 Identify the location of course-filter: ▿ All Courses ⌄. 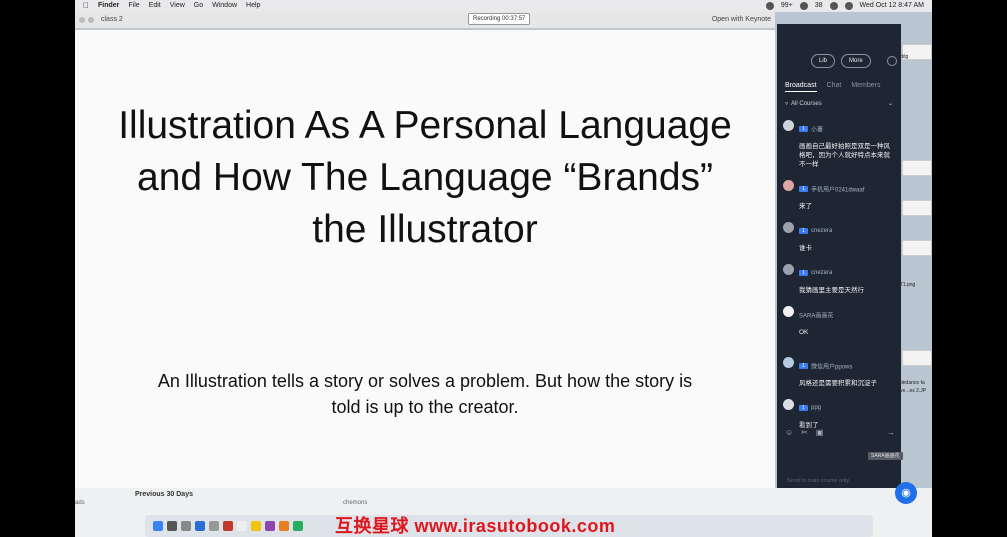
(839, 103).